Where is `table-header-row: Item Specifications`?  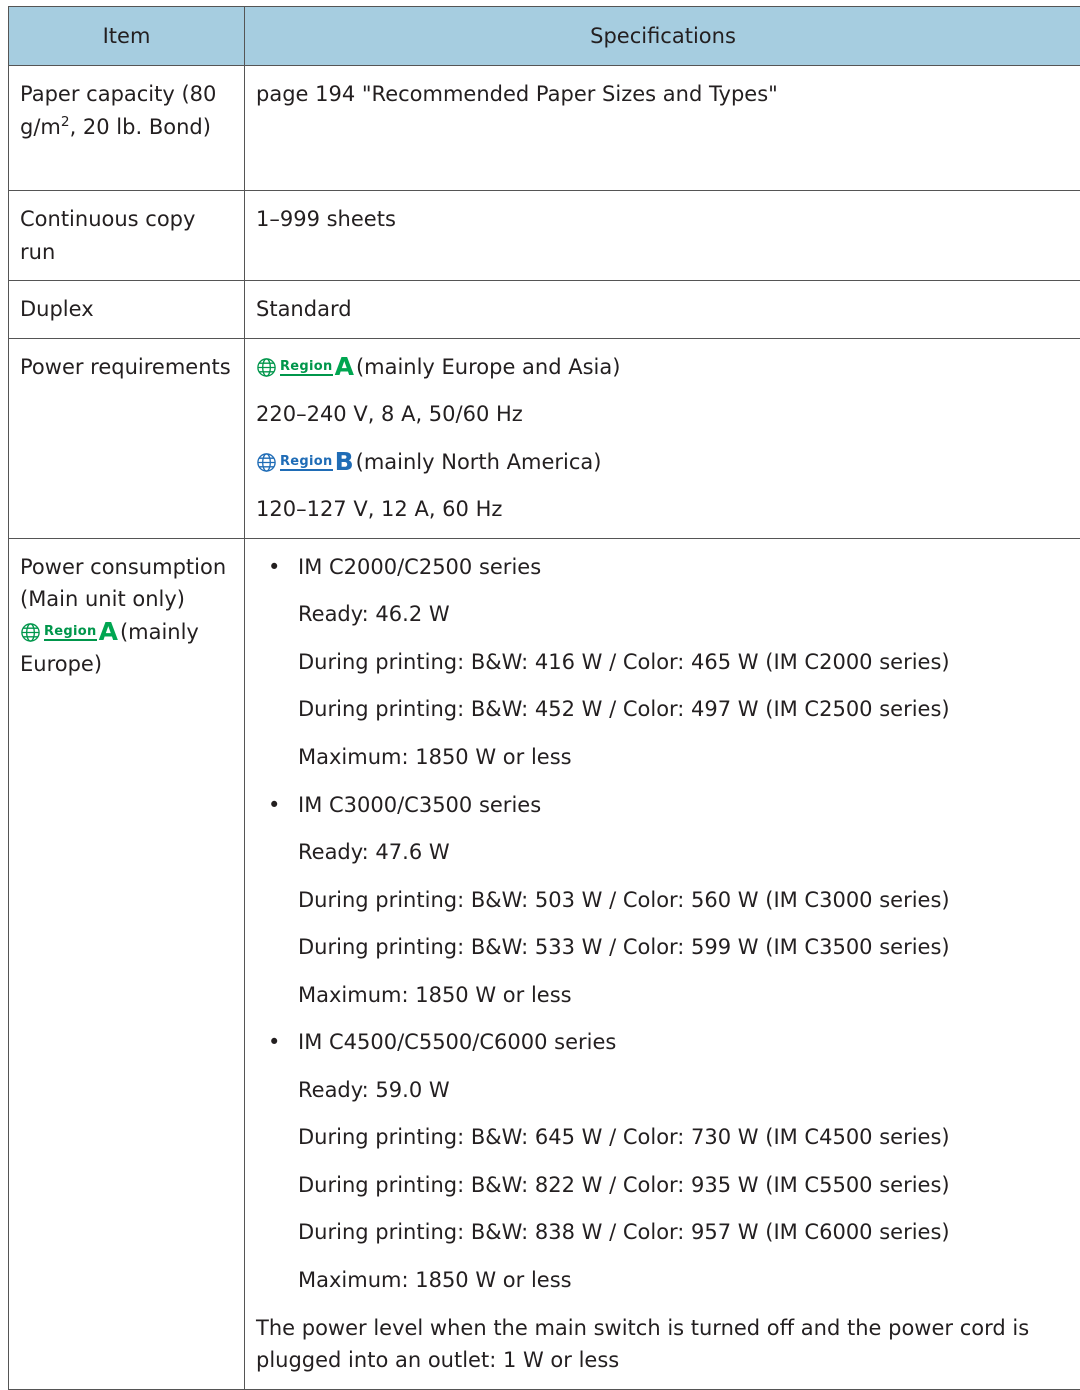
table-header-row: Item Specifications is located at coordinates (544, 36).